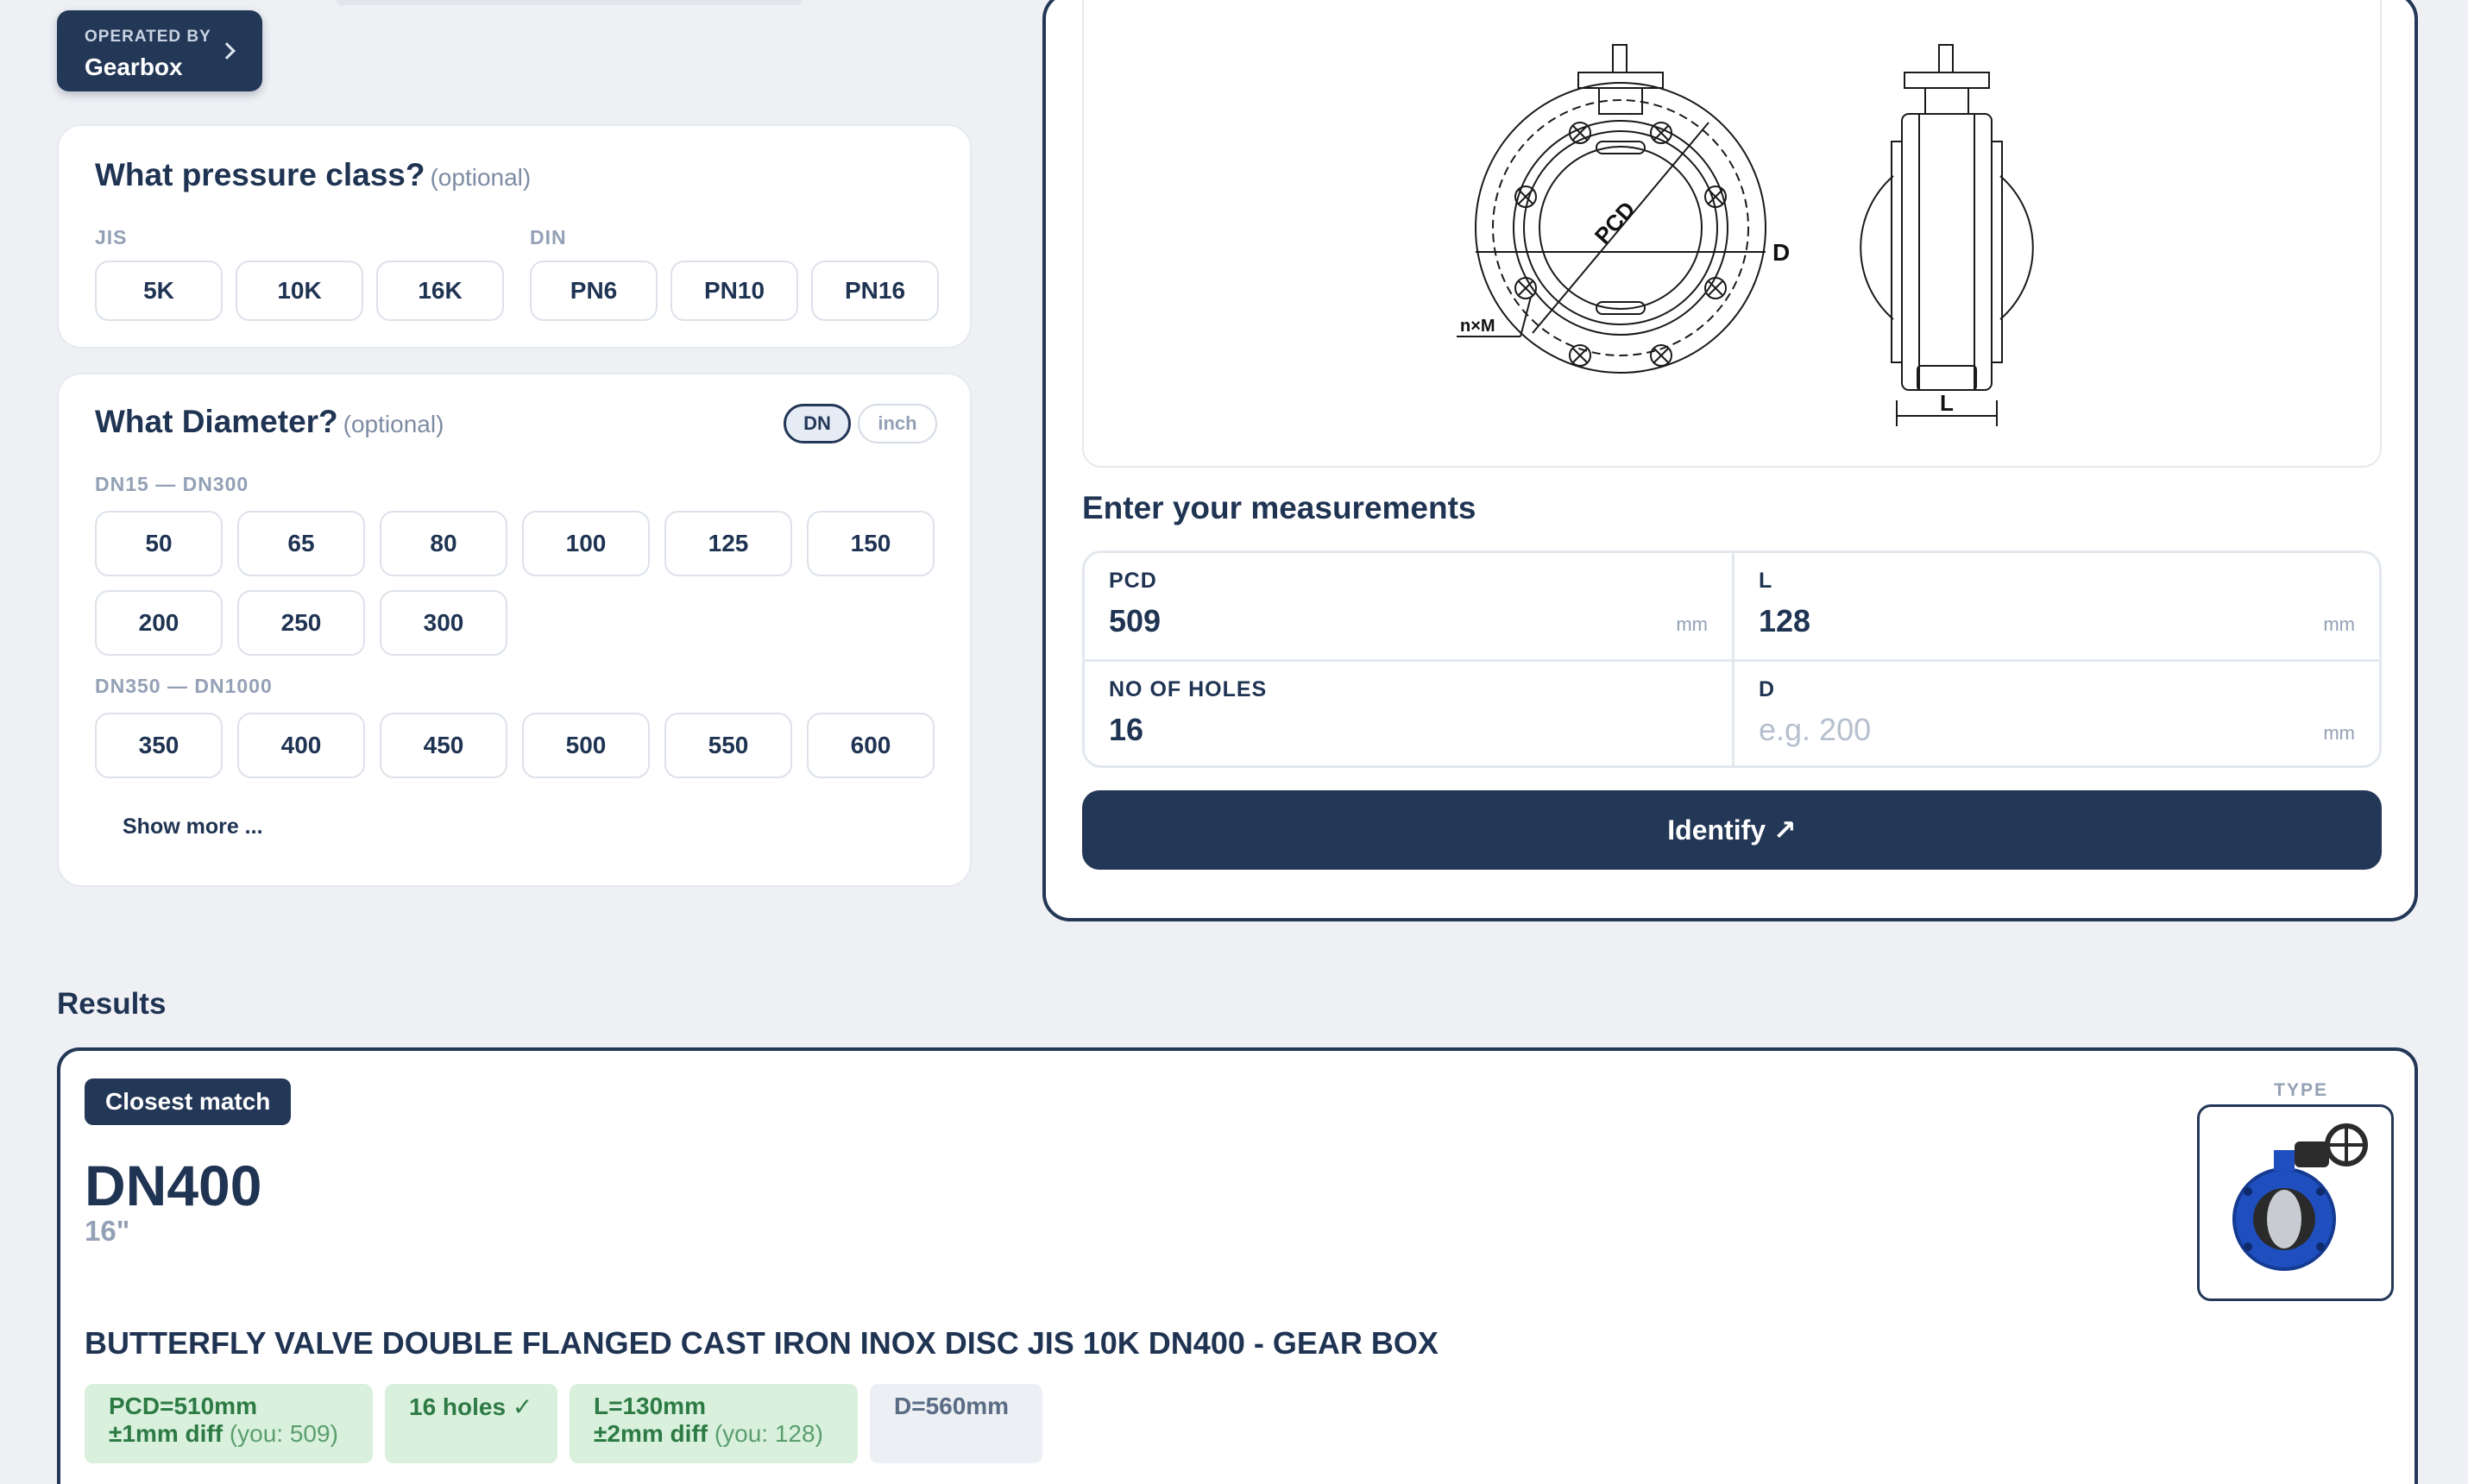  Describe the element at coordinates (570, 3) in the screenshot. I see `scrolled-content-edge` at that location.